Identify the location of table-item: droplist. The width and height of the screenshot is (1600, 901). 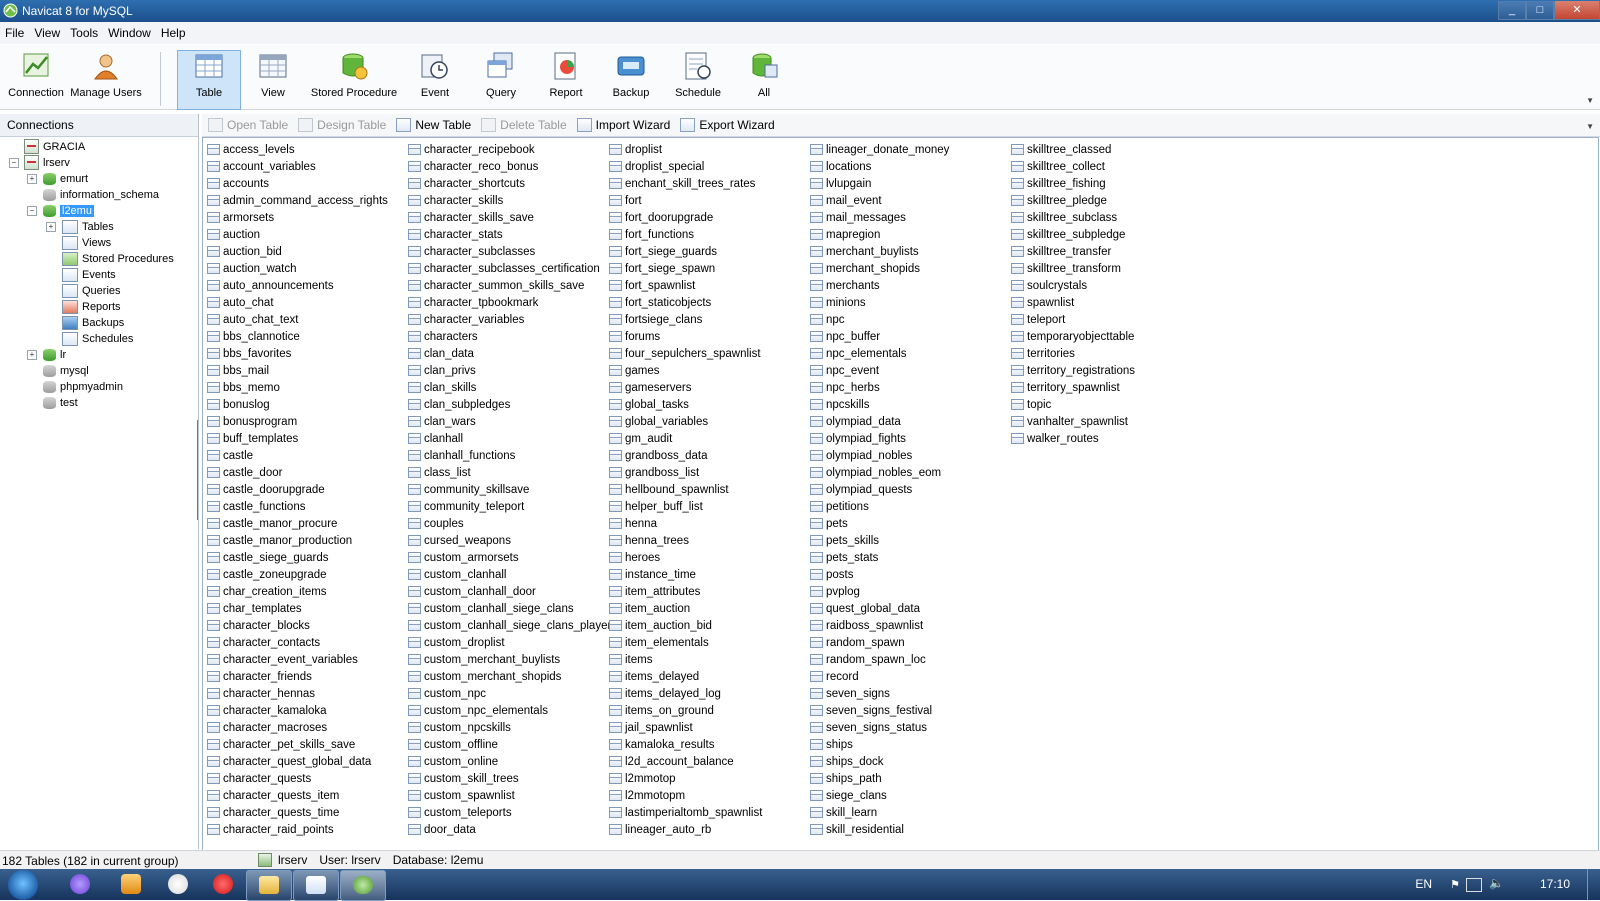
(684, 149).